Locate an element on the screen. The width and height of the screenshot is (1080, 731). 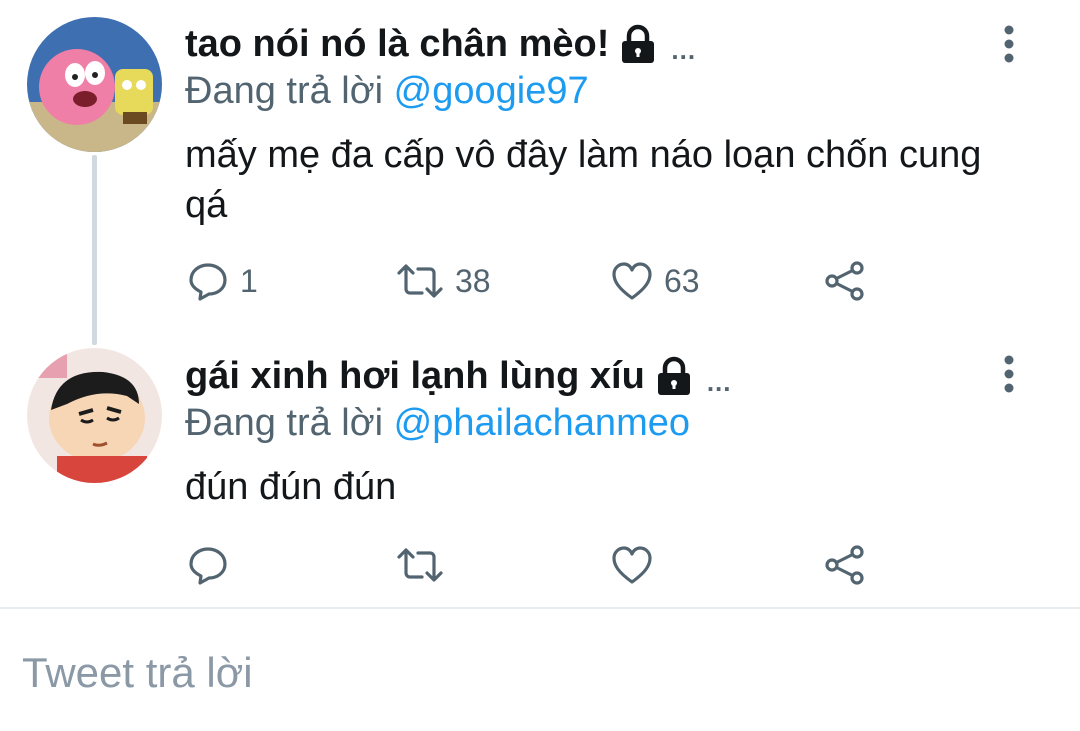
tweet-text: đún đún đún is located at coordinates (291, 487).